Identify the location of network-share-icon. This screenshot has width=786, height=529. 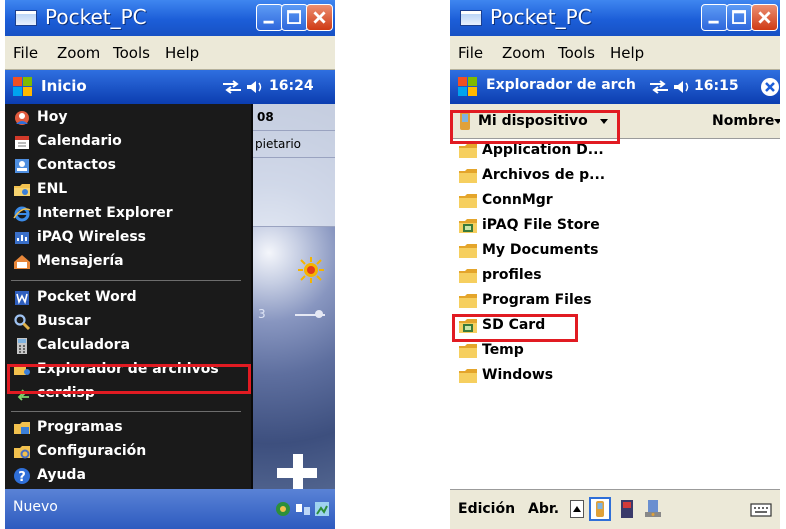
(653, 509).